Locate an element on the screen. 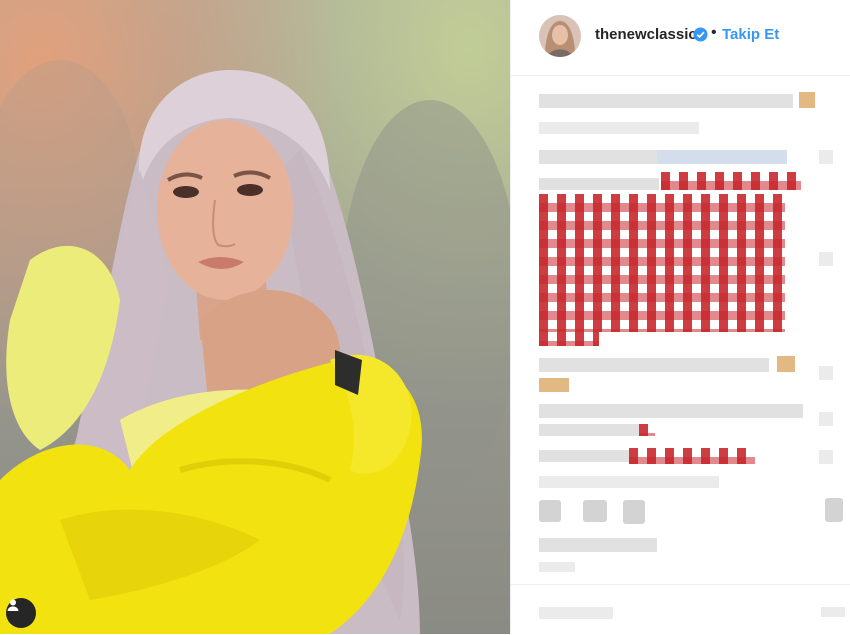  bookmark-icon is located at coordinates (834, 510).